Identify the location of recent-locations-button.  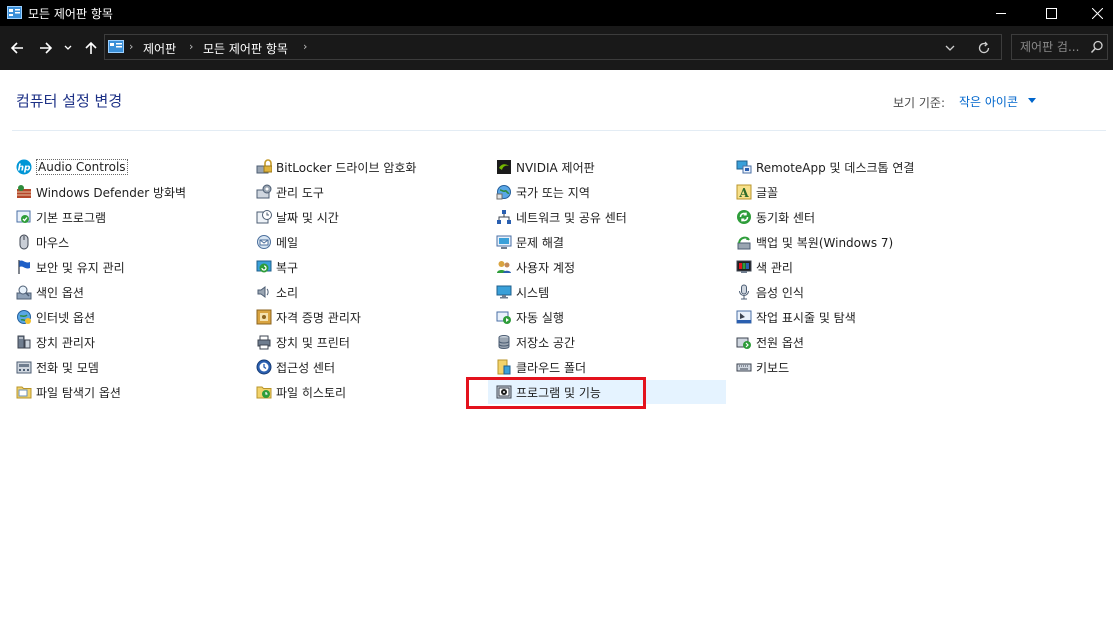
(68, 48).